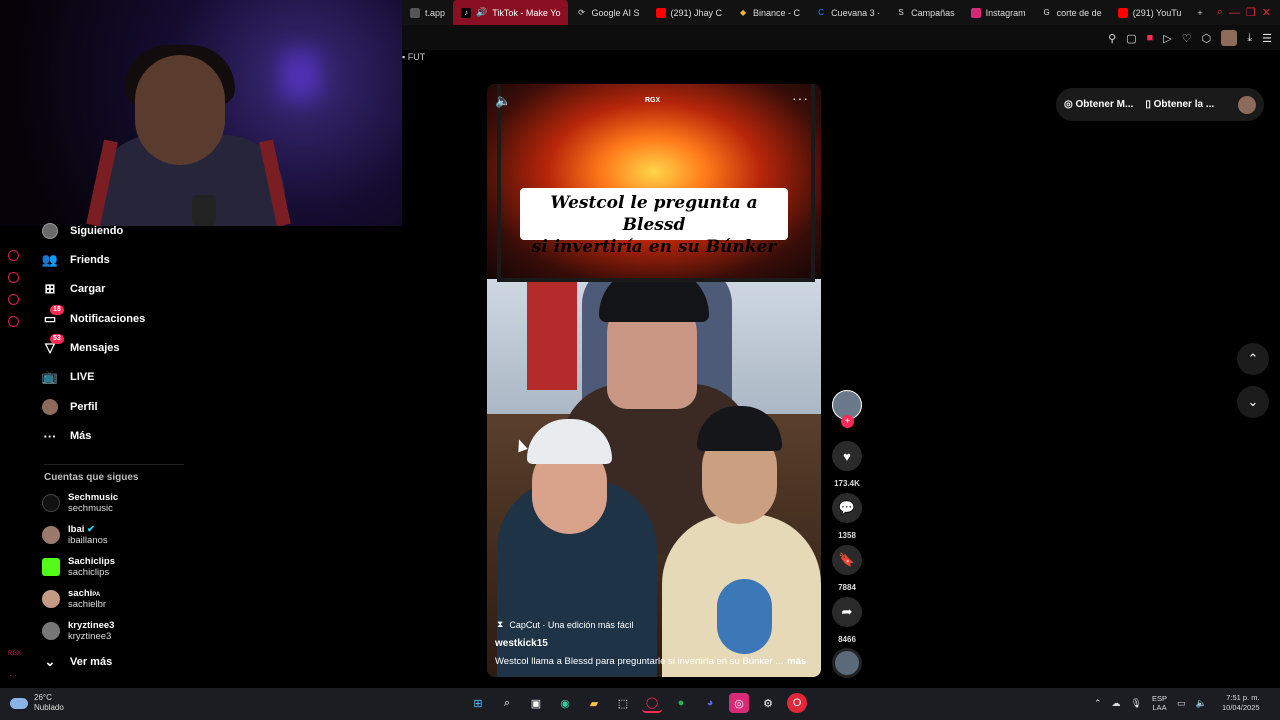  Describe the element at coordinates (1241, 703) in the screenshot. I see `clock: 7:51 p. m. 10/04/2025` at that location.